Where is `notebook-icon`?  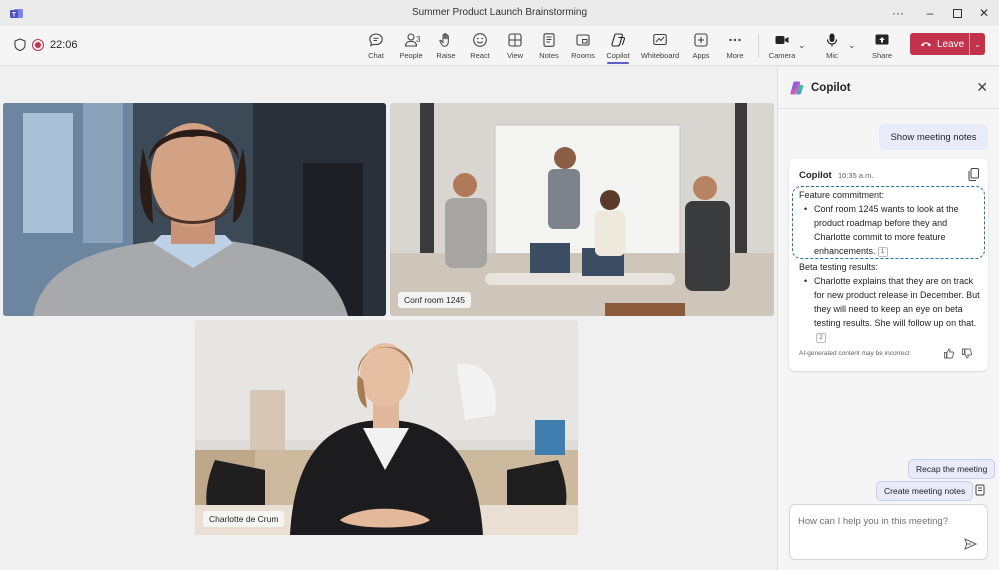
notebook-icon is located at coordinates (980, 490).